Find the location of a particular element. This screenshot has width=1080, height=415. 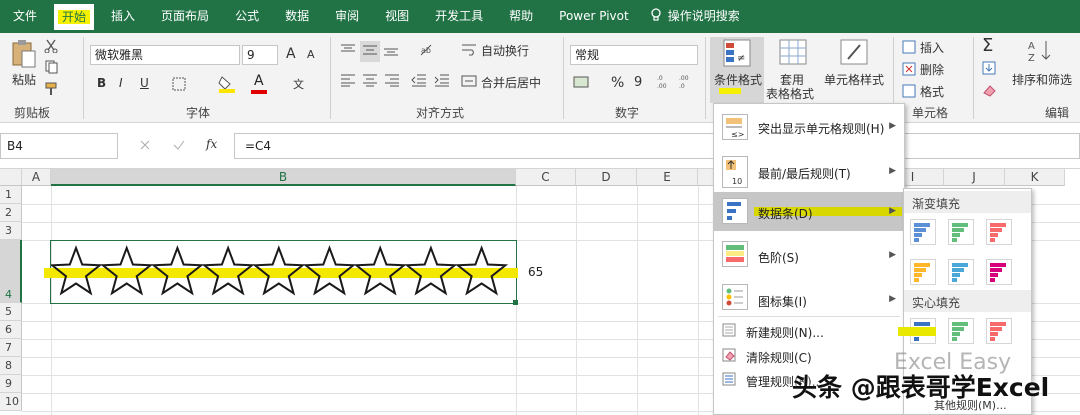

number-format-select: 常规 is located at coordinates (634, 55).